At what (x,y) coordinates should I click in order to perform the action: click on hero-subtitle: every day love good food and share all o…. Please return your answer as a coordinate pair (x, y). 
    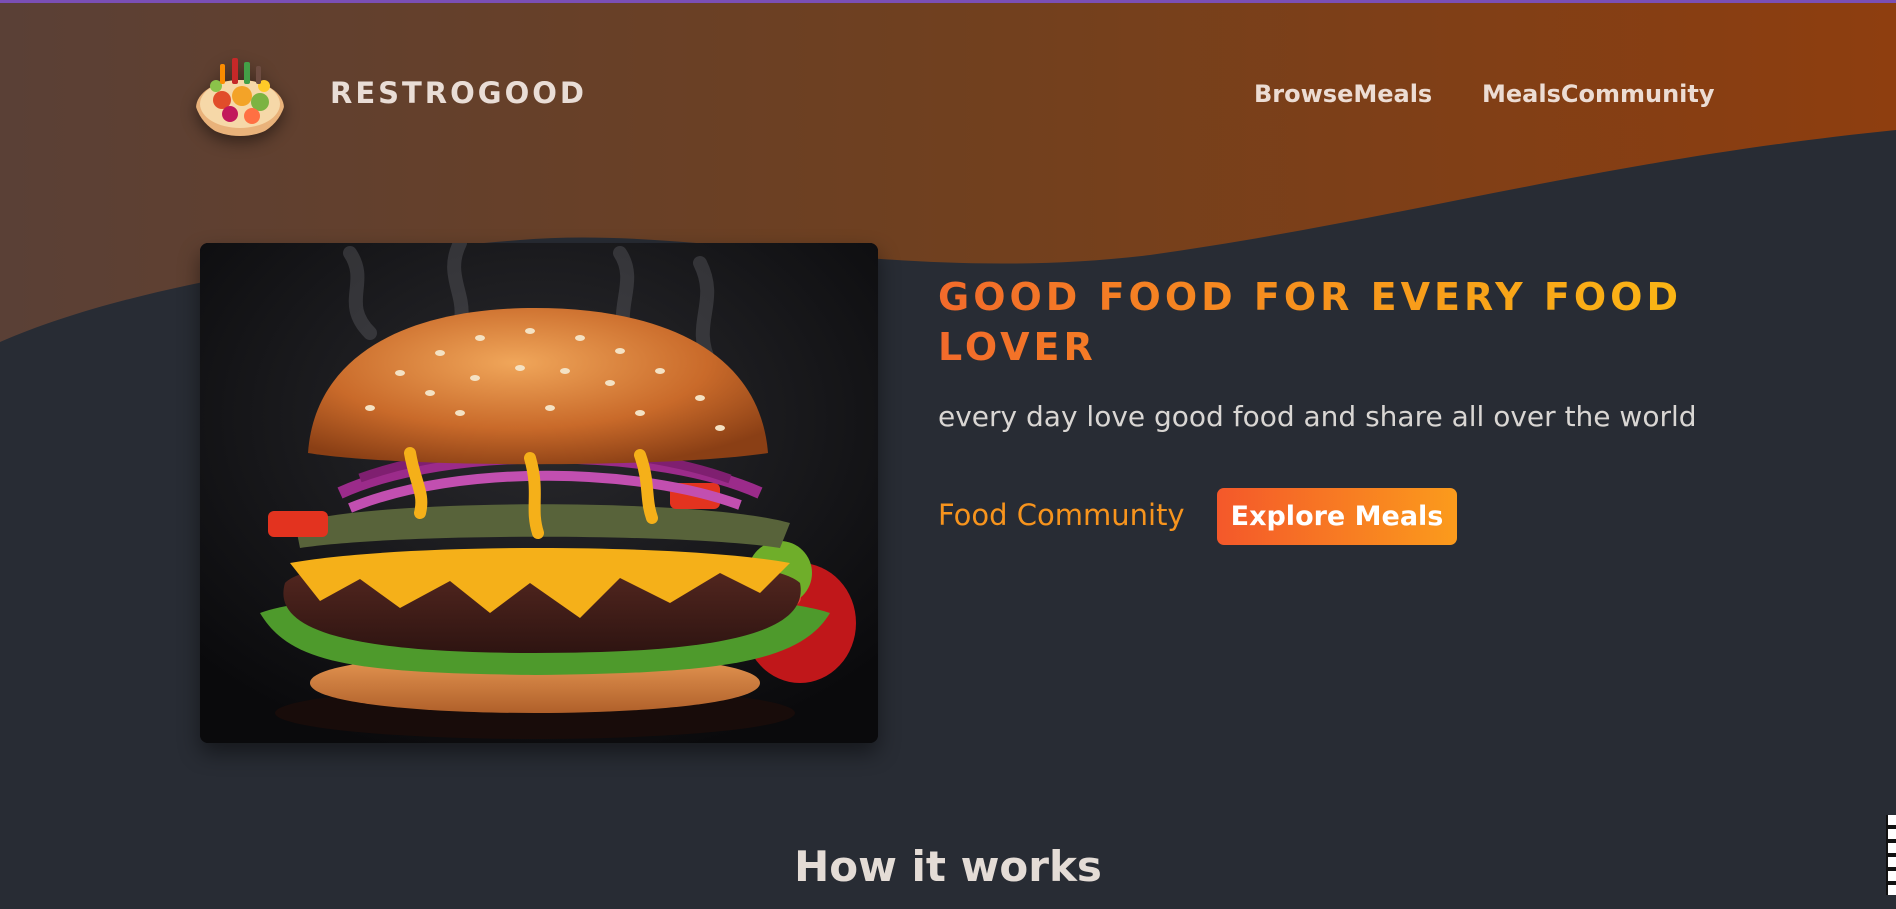
    Looking at the image, I should click on (1317, 416).